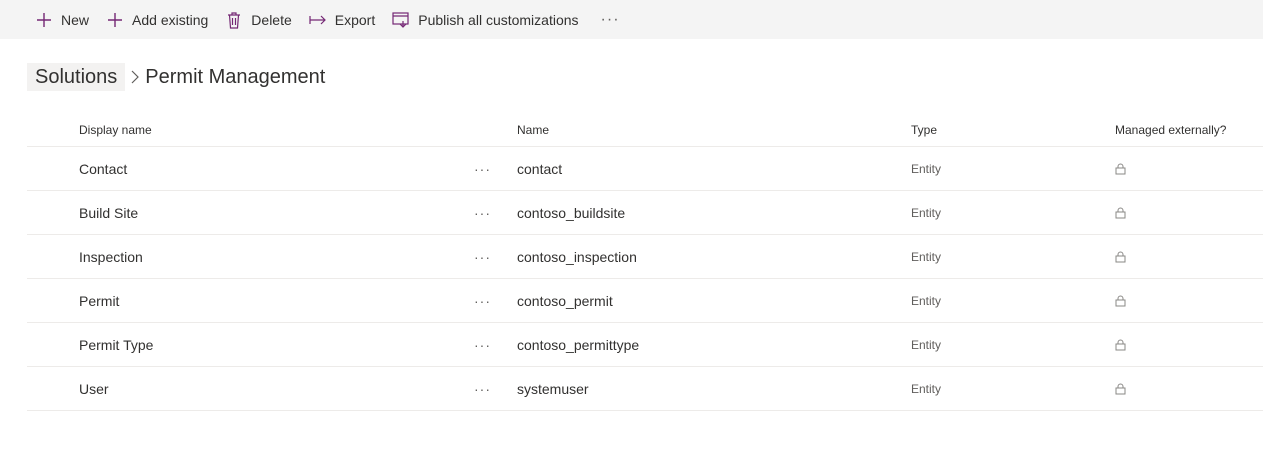  Describe the element at coordinates (235, 76) in the screenshot. I see `page-title: Permit Management` at that location.